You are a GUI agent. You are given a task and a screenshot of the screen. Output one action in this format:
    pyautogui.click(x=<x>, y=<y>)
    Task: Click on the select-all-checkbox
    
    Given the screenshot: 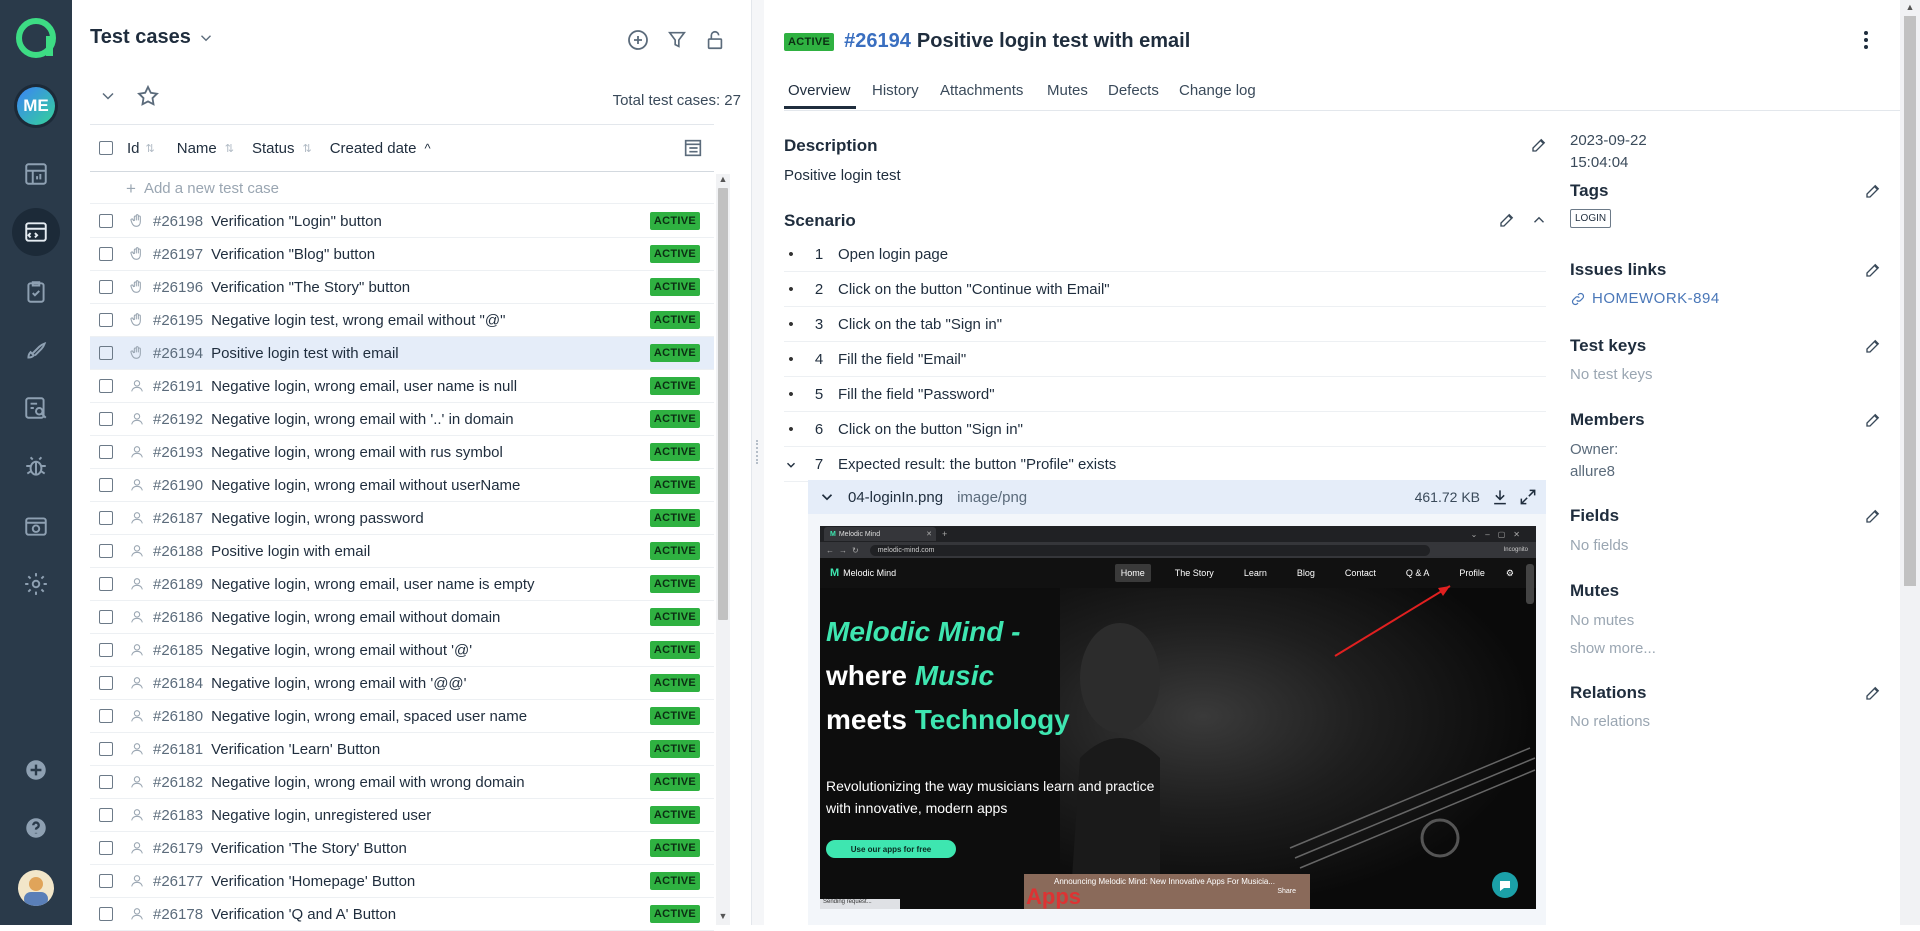 What is the action you would take?
    pyautogui.click(x=106, y=148)
    